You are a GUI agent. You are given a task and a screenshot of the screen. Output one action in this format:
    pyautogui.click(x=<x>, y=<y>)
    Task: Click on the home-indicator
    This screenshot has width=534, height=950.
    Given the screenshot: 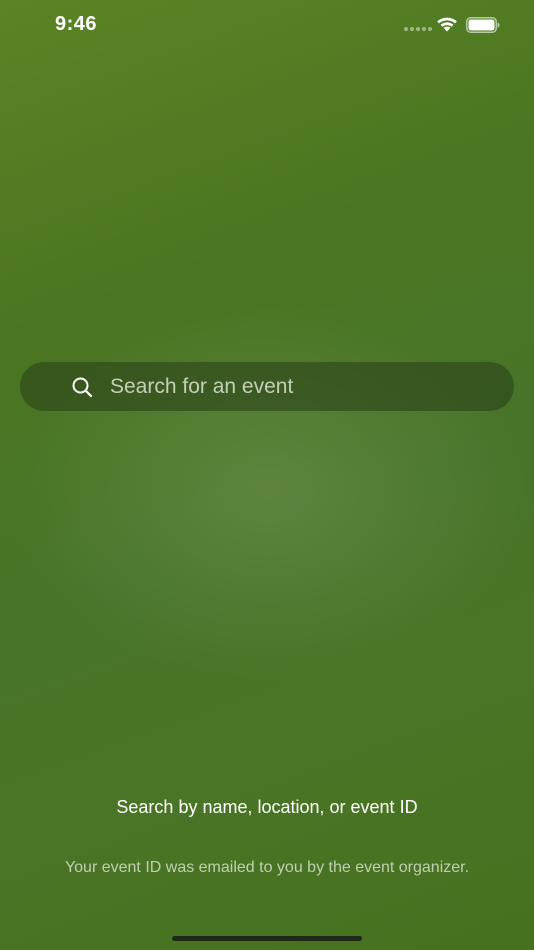 What is the action you would take?
    pyautogui.click(x=267, y=938)
    